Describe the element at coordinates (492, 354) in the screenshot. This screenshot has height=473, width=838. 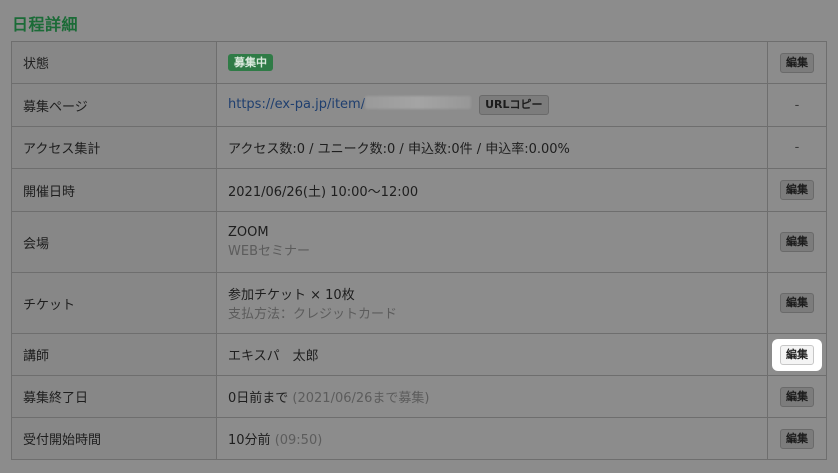
I see `instructor-value: エキスパ 太郎` at that location.